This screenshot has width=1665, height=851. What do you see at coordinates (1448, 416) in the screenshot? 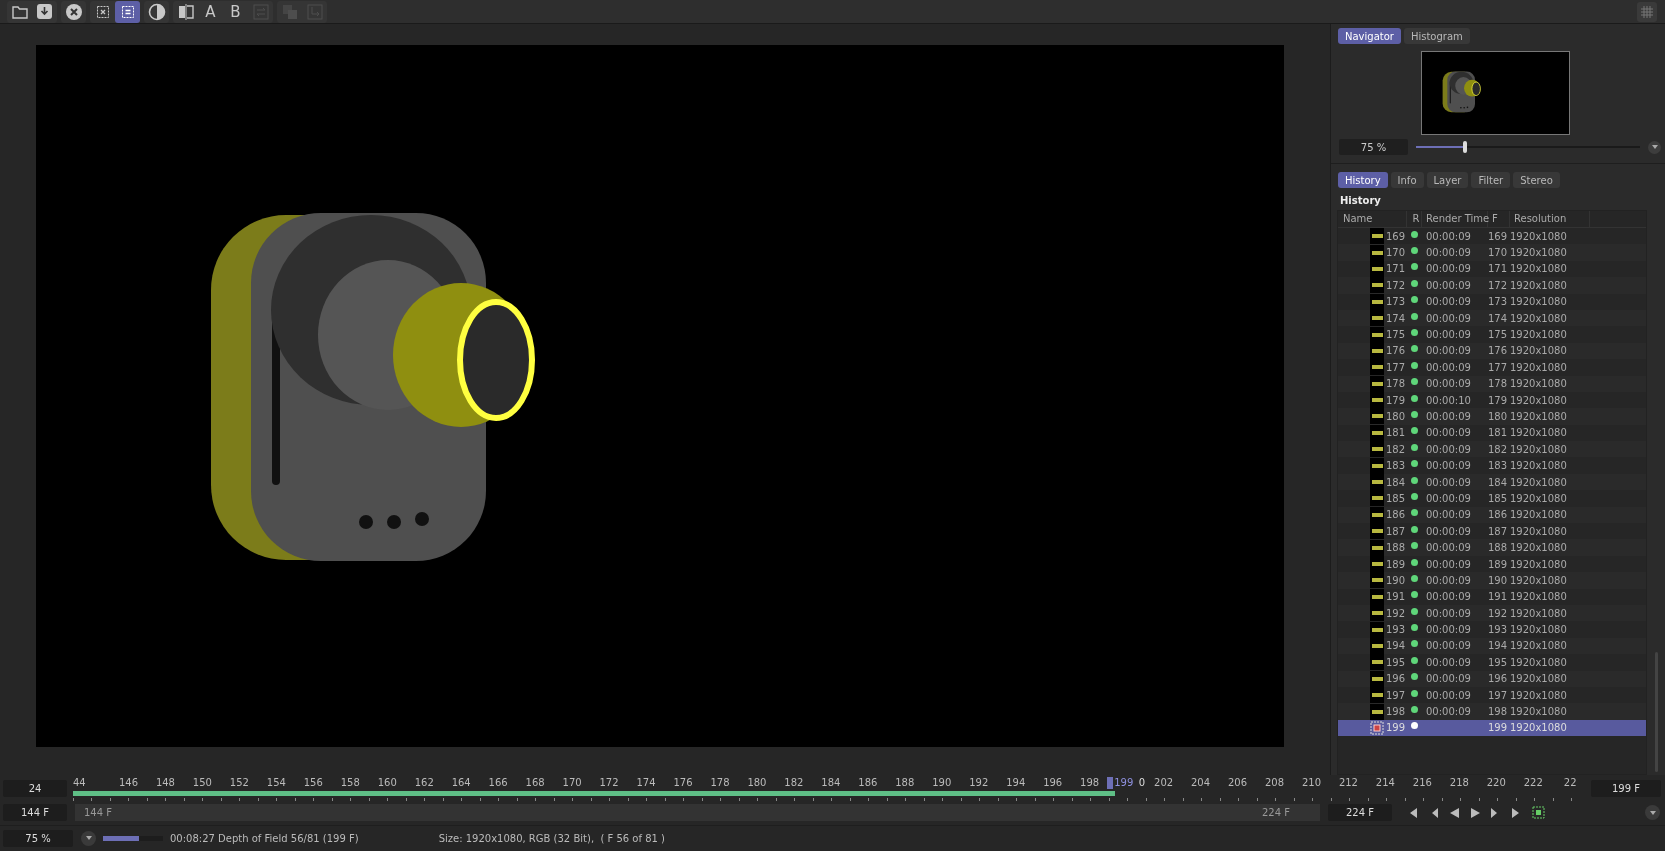
I see `render-time: 00:00:09` at bounding box center [1448, 416].